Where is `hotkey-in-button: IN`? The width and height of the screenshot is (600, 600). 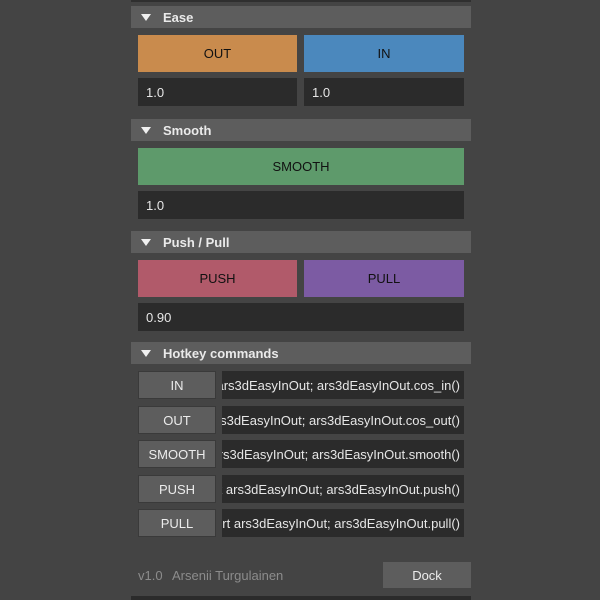 hotkey-in-button: IN is located at coordinates (177, 385).